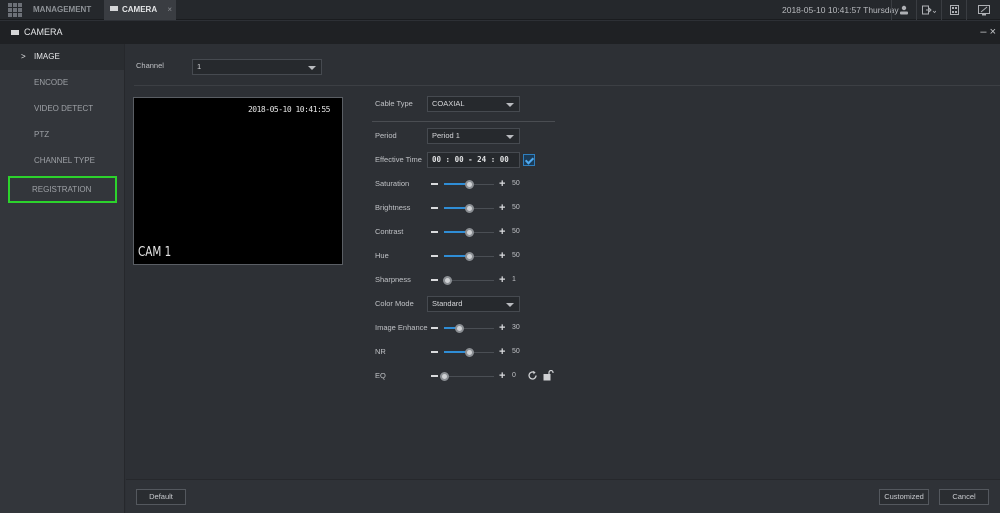 The image size is (1000, 513). I want to click on camera-icon, so click(114, 9).